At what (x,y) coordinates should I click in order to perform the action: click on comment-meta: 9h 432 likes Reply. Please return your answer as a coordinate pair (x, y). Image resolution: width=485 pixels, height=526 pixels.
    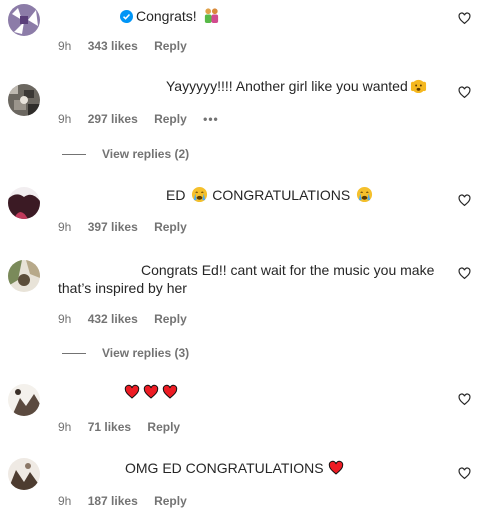
    Looking at the image, I should click on (129, 319).